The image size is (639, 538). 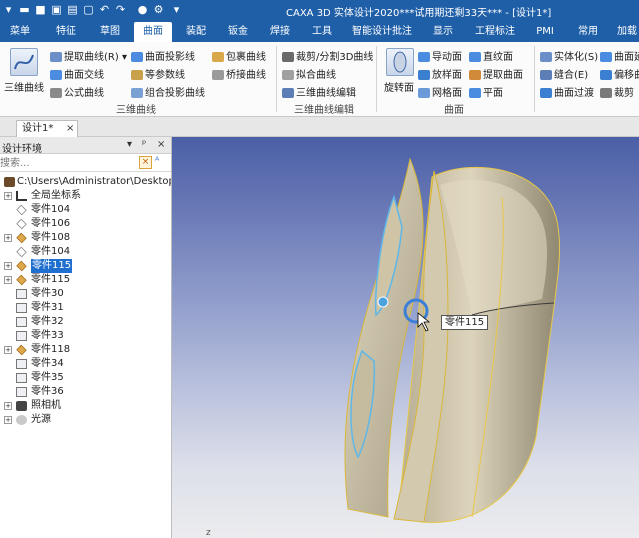 What do you see at coordinates (91, 57) in the screenshot?
I see `extract-curve-label: 提取曲线(R)` at bounding box center [91, 57].